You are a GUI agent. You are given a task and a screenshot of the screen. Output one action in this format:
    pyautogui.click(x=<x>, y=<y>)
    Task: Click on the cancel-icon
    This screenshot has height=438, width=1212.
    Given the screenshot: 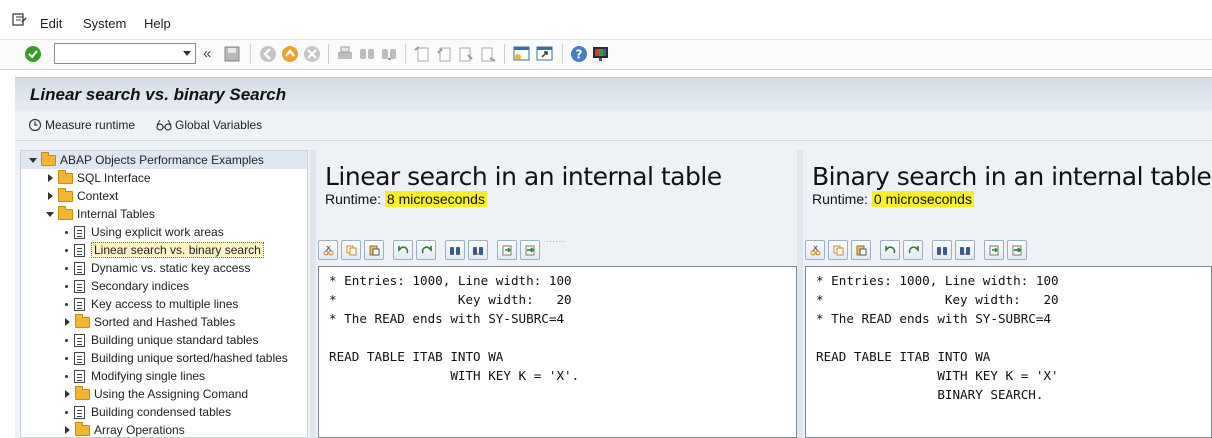 What is the action you would take?
    pyautogui.click(x=312, y=54)
    